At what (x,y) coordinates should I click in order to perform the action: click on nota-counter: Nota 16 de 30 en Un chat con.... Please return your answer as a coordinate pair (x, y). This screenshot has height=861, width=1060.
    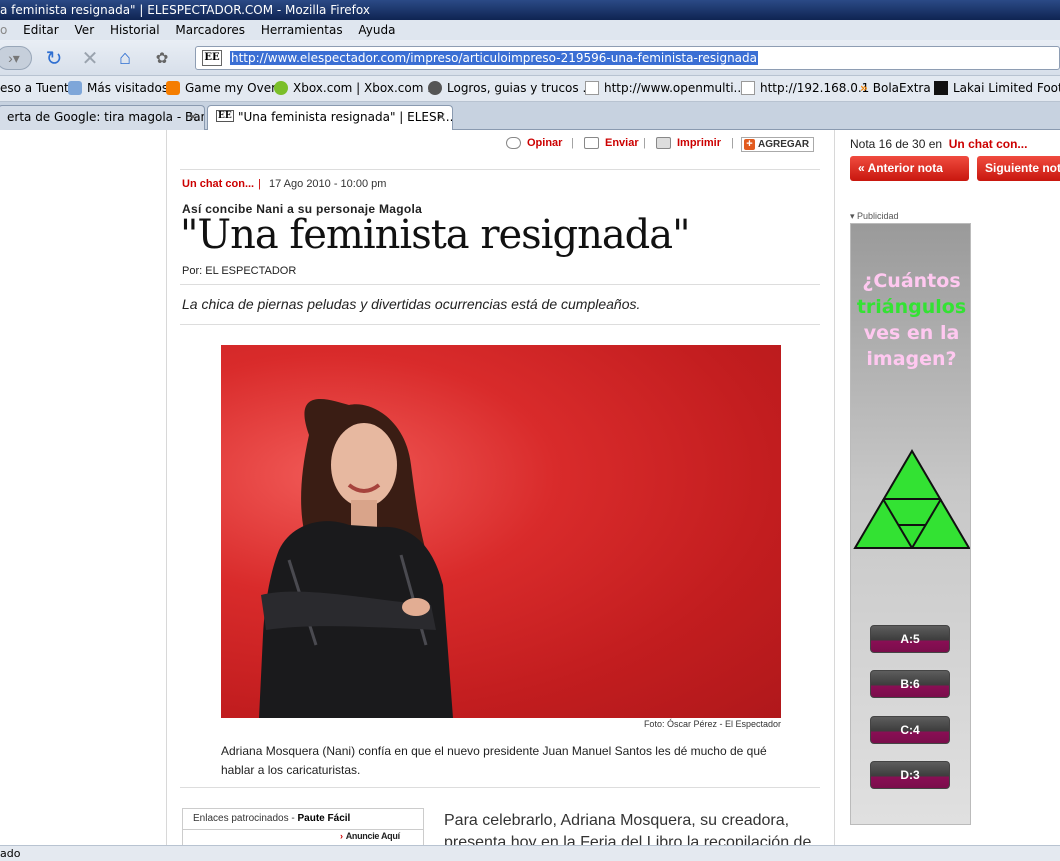
    Looking at the image, I should click on (938, 144).